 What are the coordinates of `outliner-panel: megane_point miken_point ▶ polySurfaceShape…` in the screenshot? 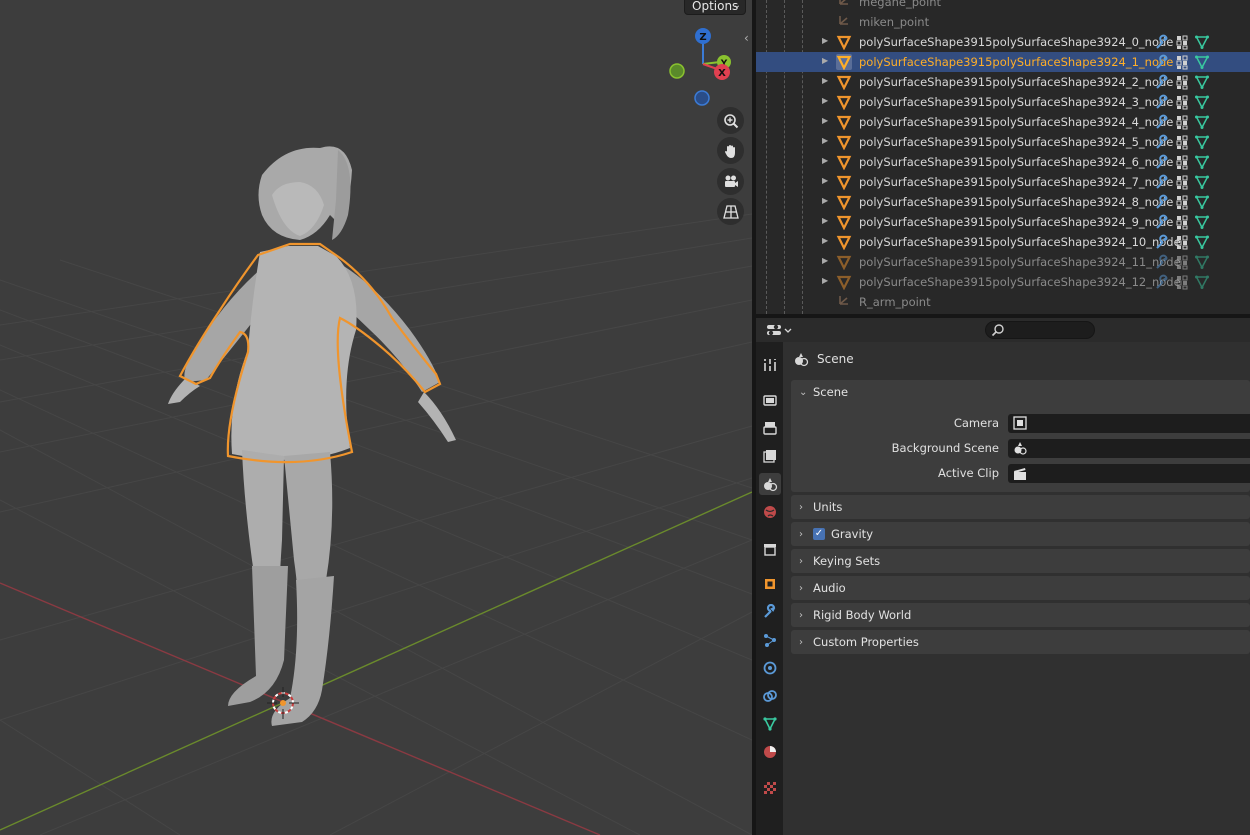 It's located at (1003, 157).